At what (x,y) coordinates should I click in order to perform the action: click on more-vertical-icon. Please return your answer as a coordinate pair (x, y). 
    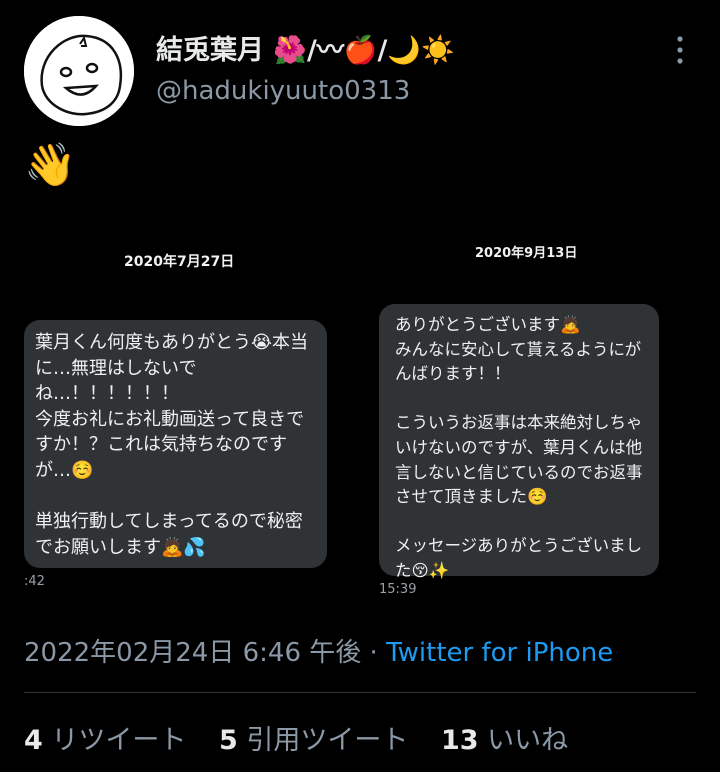
    Looking at the image, I should click on (680, 50).